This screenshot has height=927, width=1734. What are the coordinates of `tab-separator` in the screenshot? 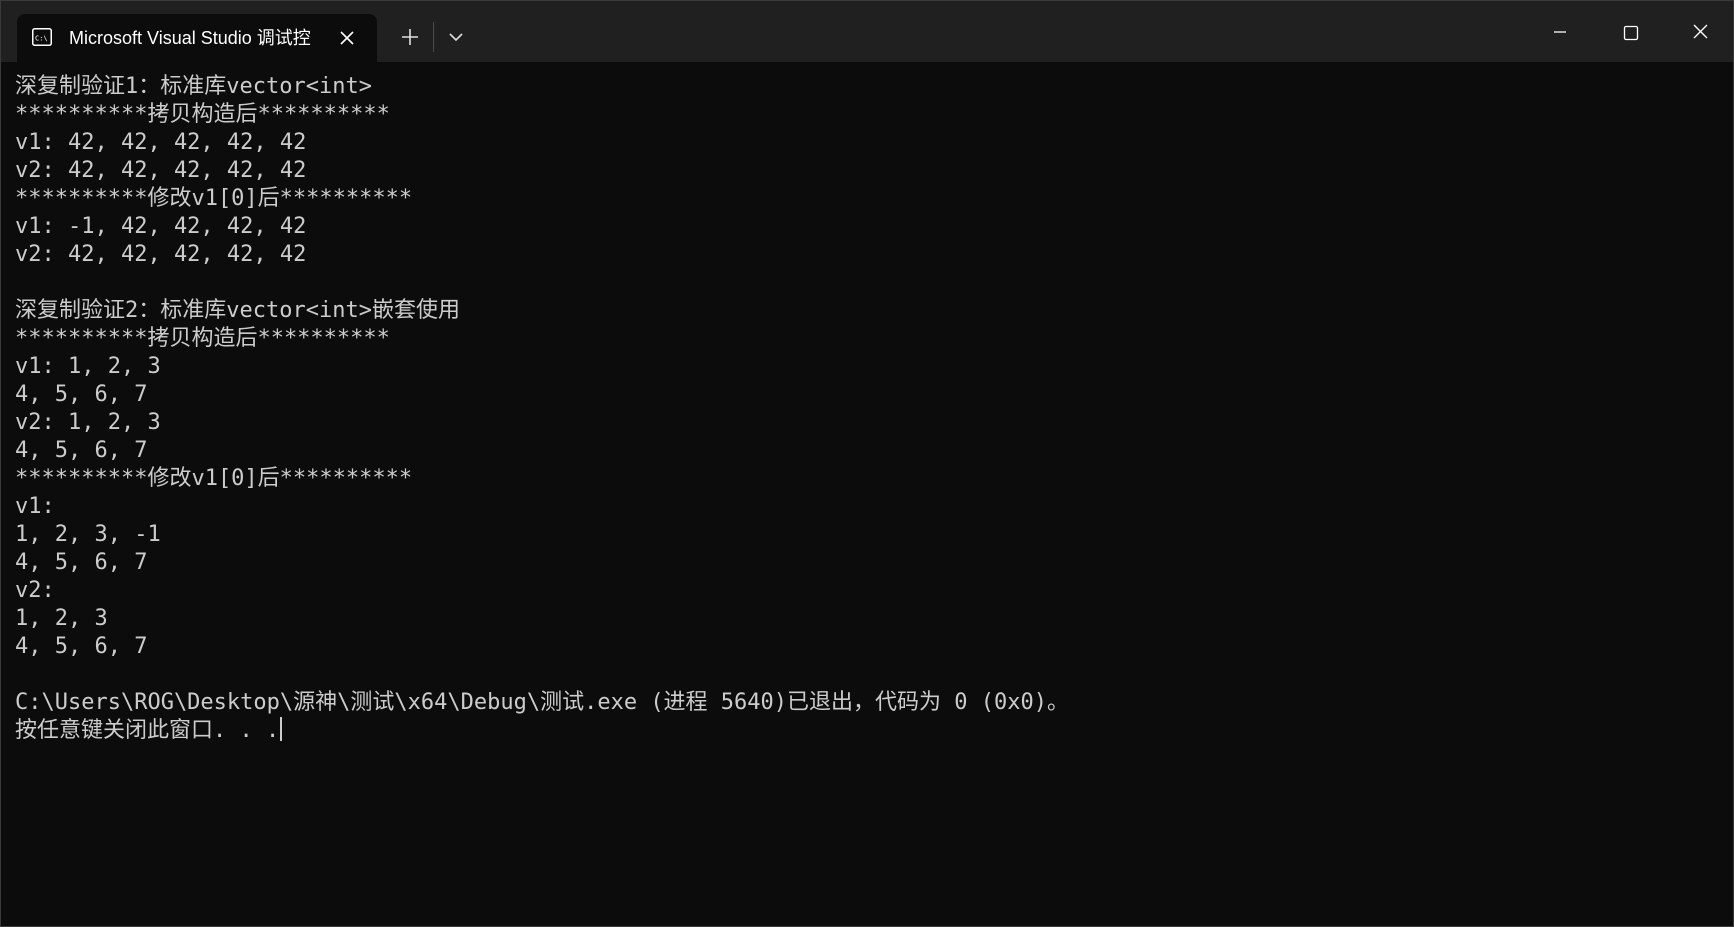 It's located at (433, 37).